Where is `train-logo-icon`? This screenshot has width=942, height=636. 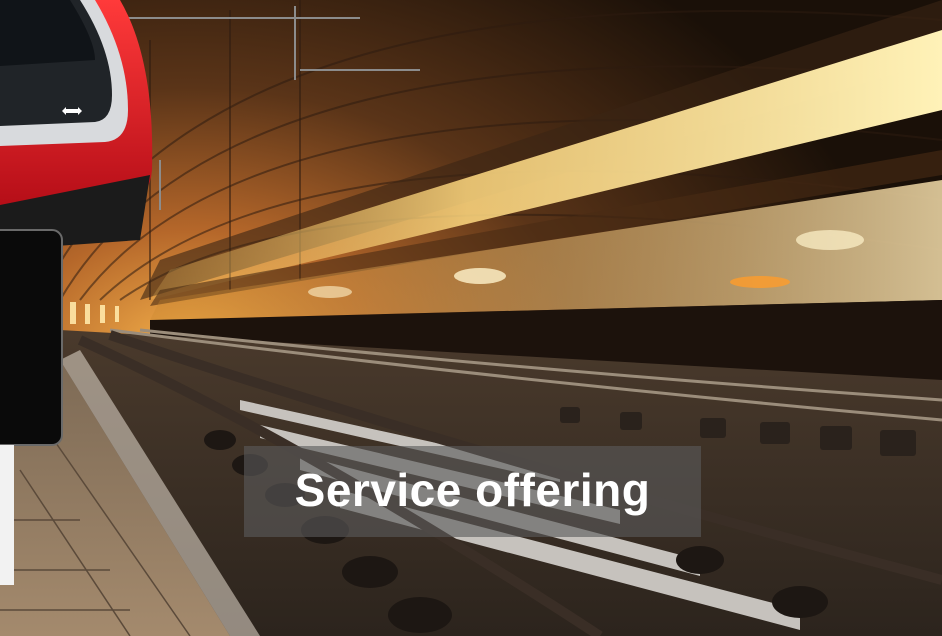
train-logo-icon is located at coordinates (72, 111).